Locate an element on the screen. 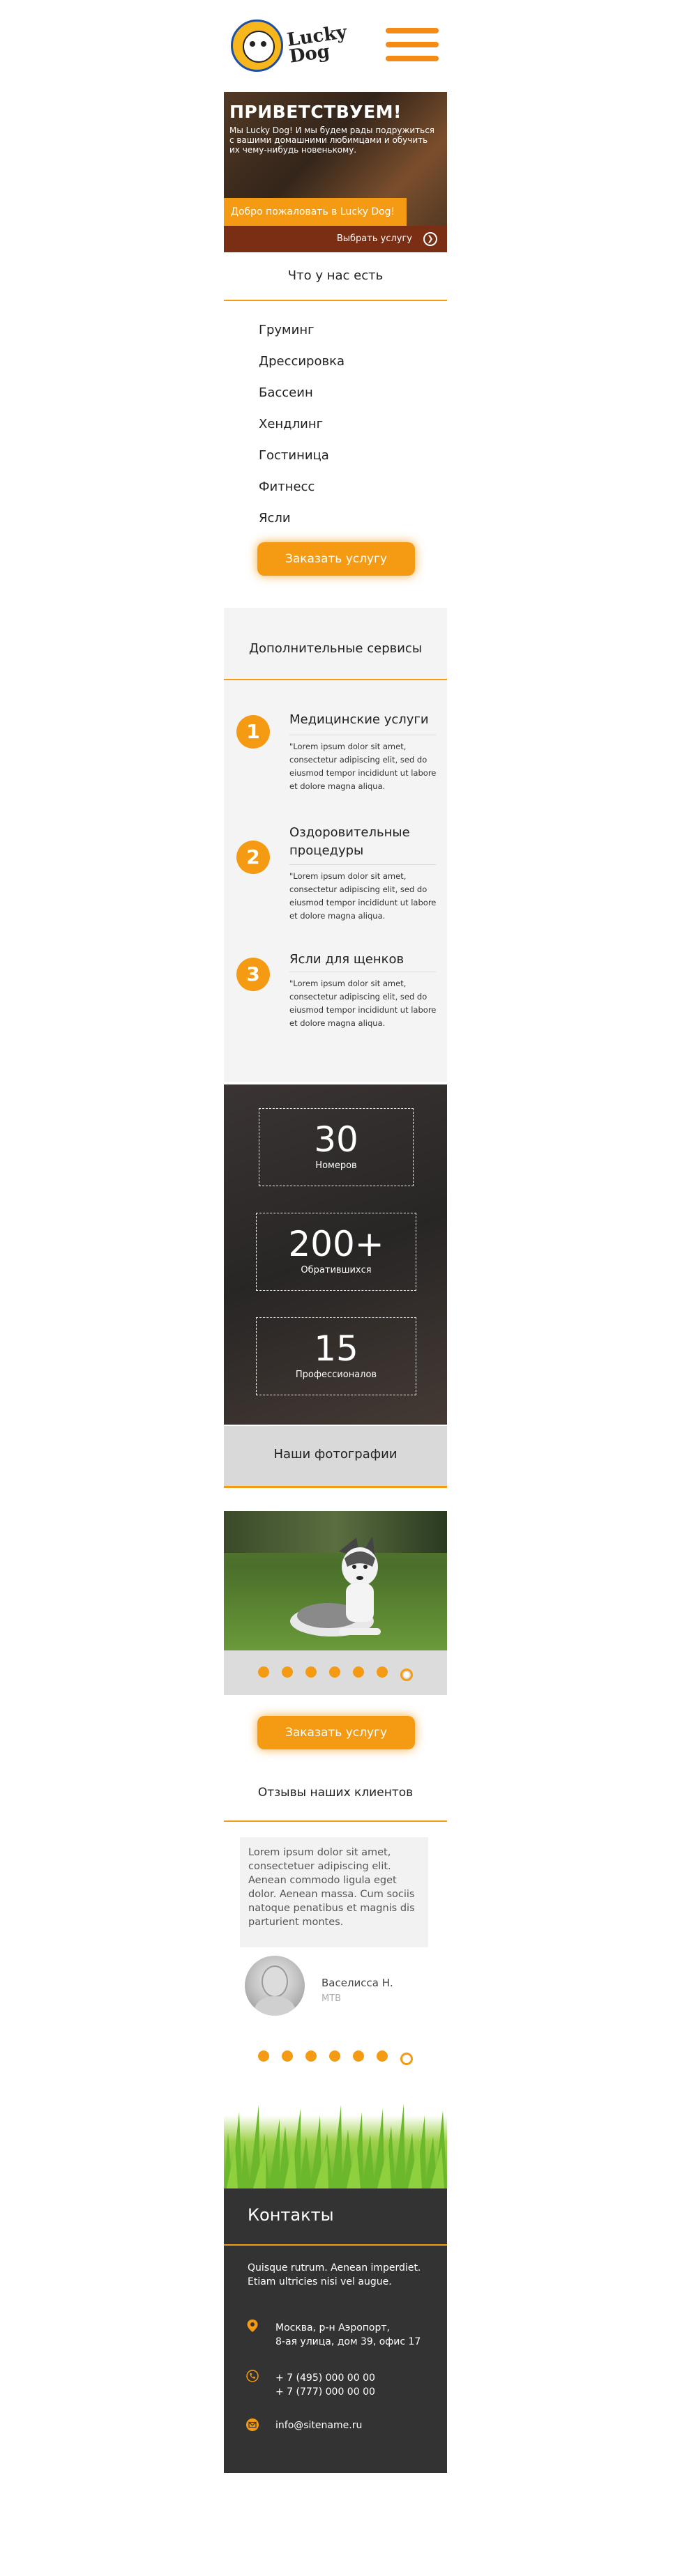 This screenshot has height=2576, width=696. stat-label: Профессионалов is located at coordinates (336, 1375).